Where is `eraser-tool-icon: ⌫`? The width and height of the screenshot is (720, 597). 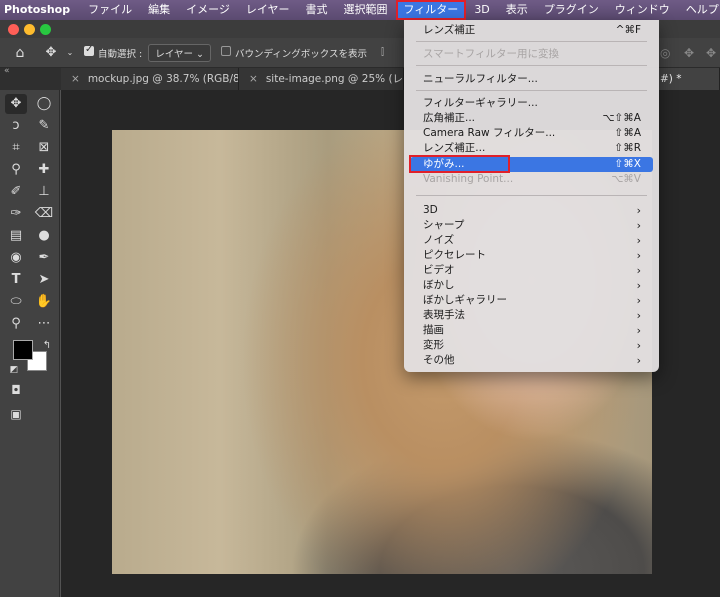
eraser-tool-icon: ⌫ is located at coordinates (44, 214).